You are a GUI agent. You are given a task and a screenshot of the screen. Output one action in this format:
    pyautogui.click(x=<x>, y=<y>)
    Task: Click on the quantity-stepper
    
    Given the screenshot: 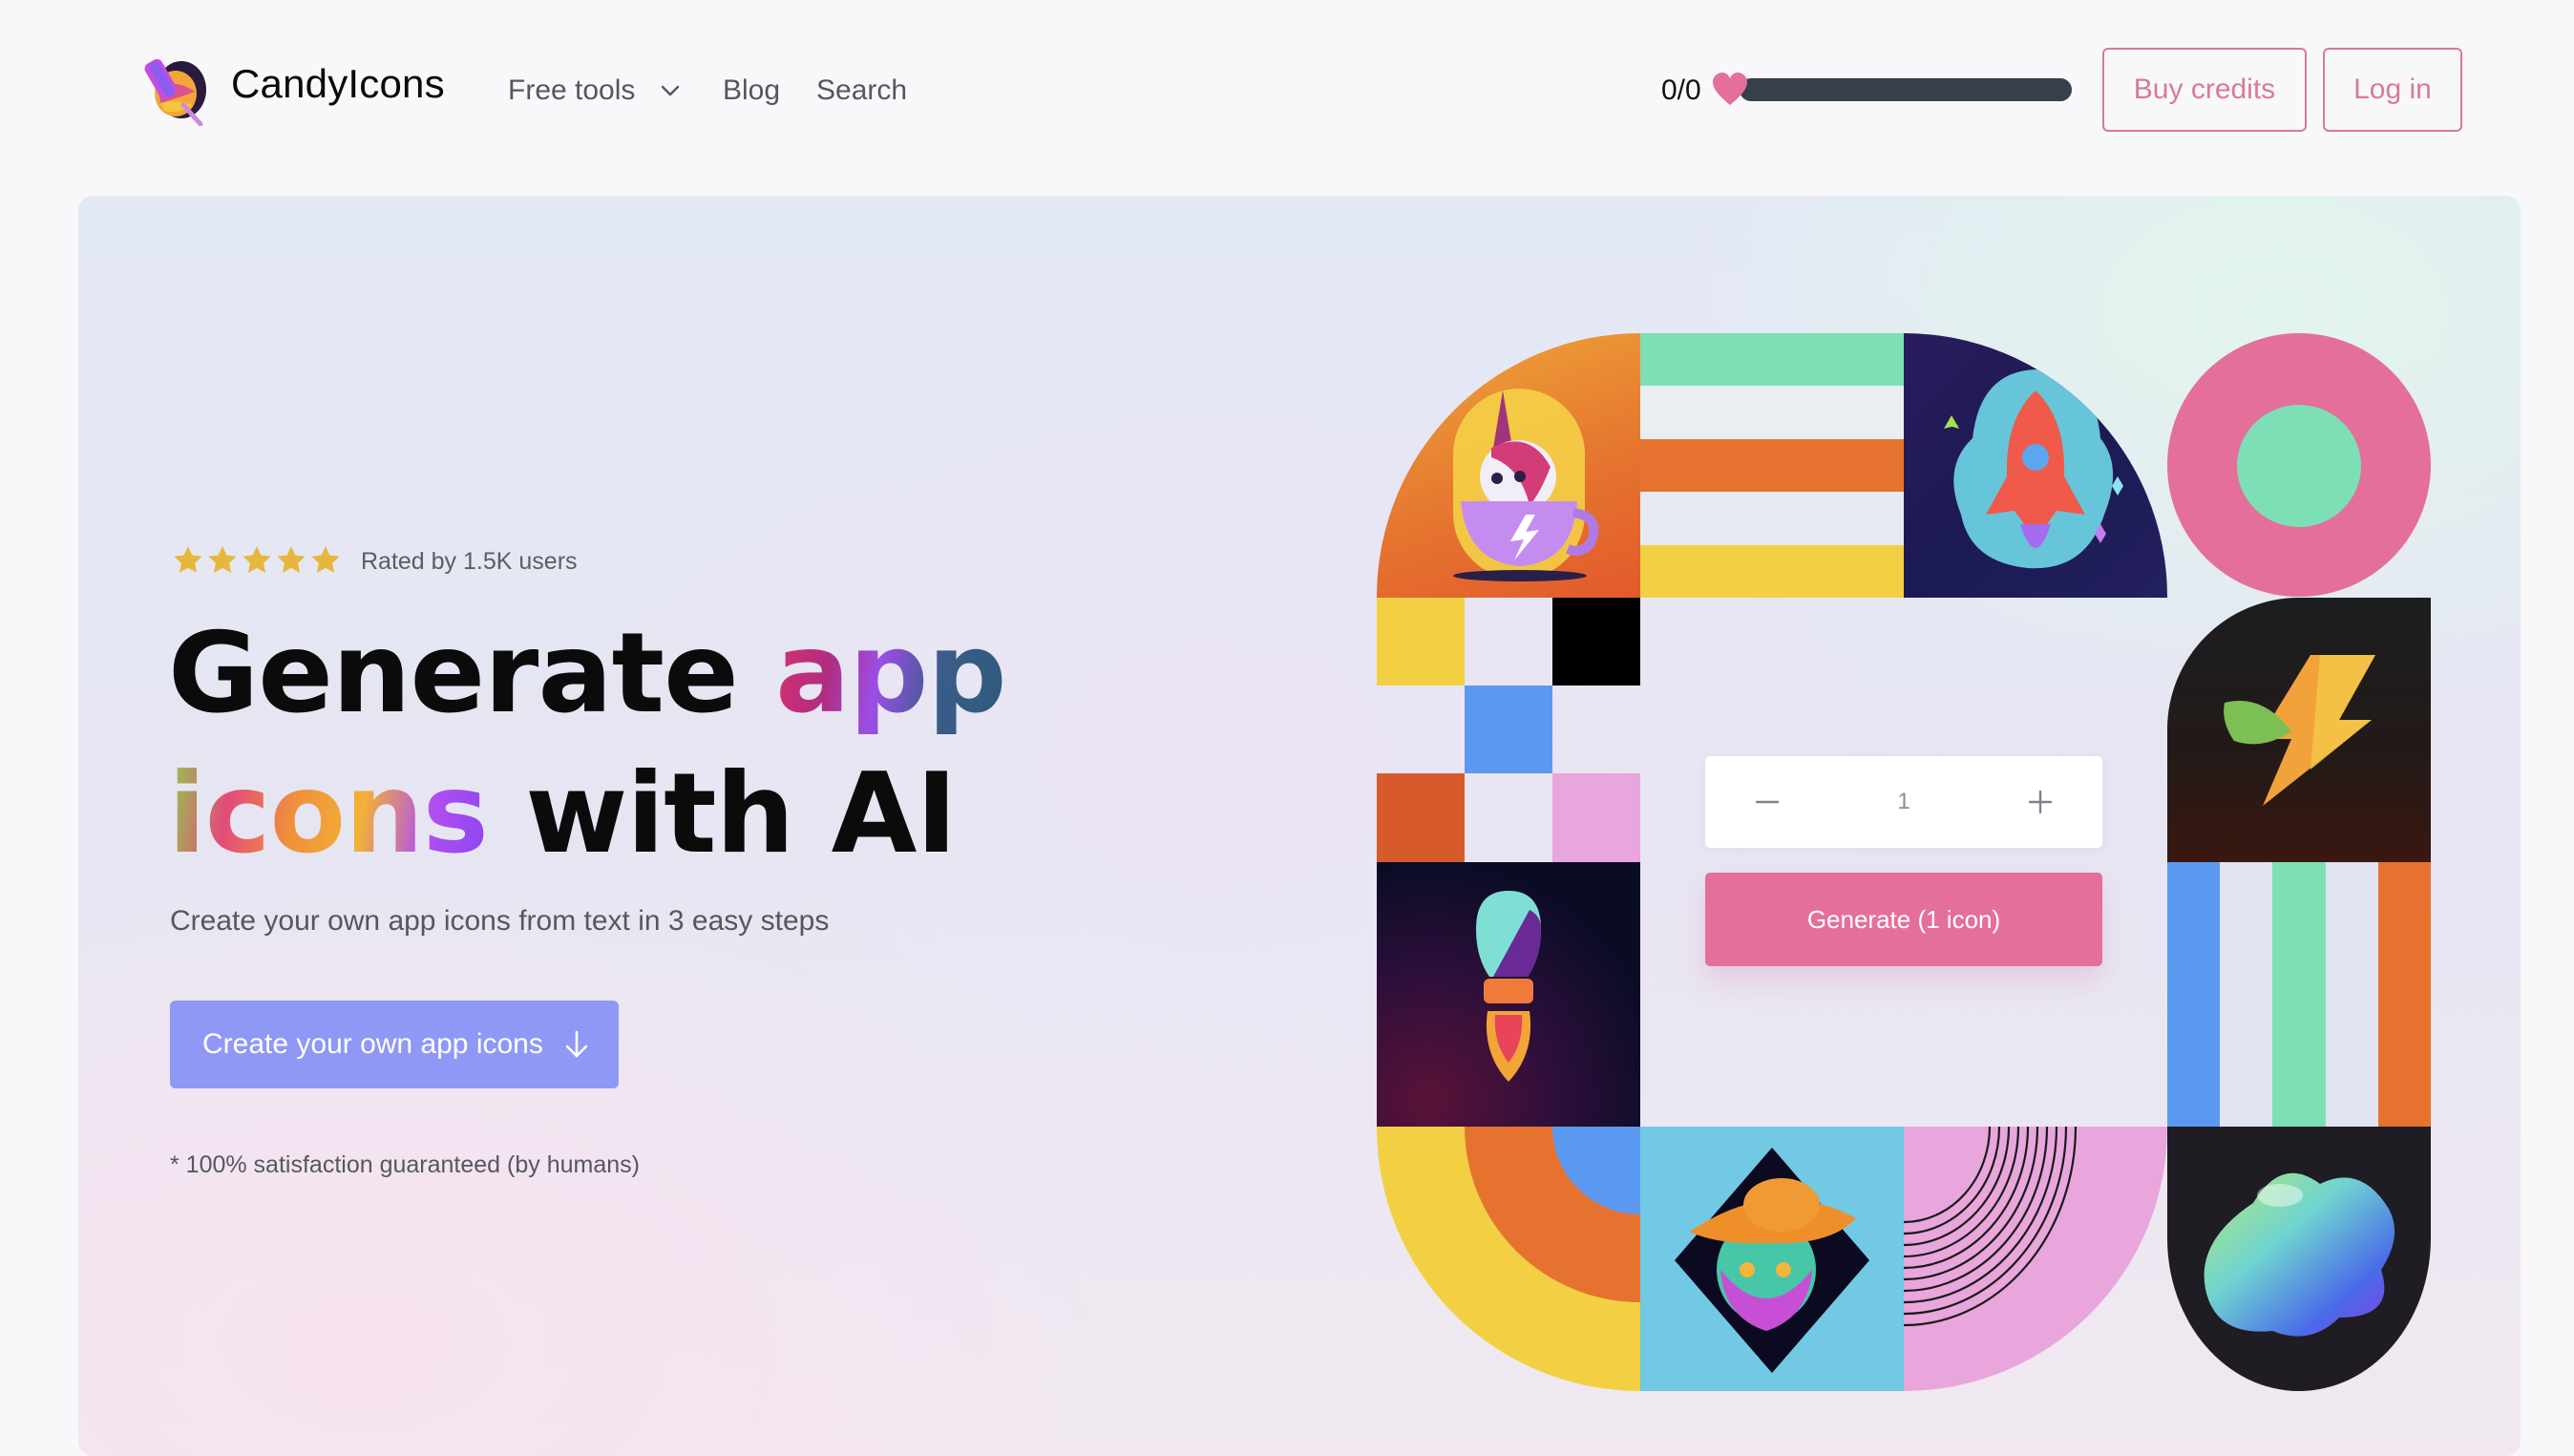 What is the action you would take?
    pyautogui.click(x=1903, y=802)
    